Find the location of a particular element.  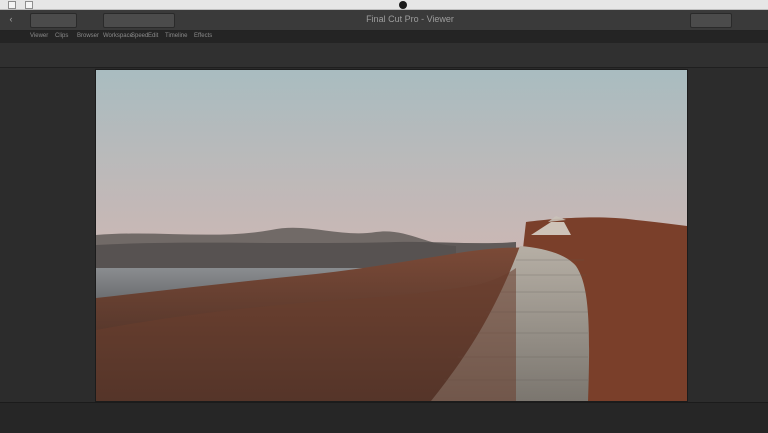

right-panel is located at coordinates (727, 235).